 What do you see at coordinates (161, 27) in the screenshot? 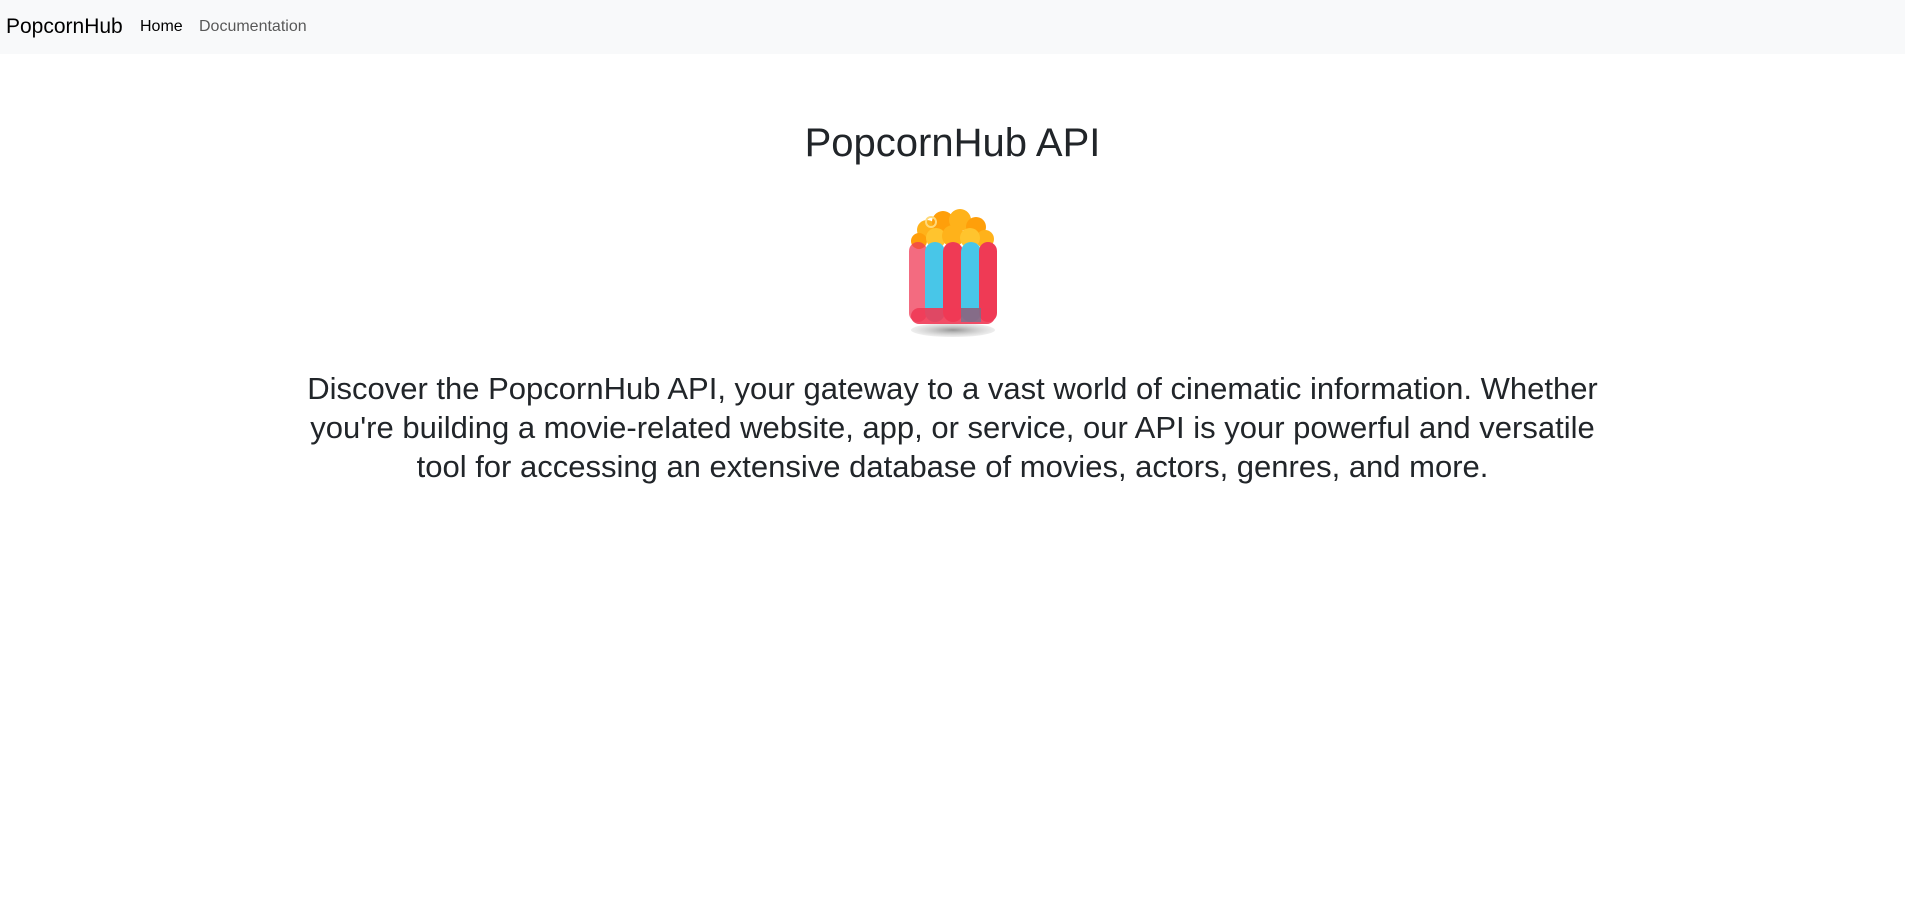
I see `nav-link-home: Home` at bounding box center [161, 27].